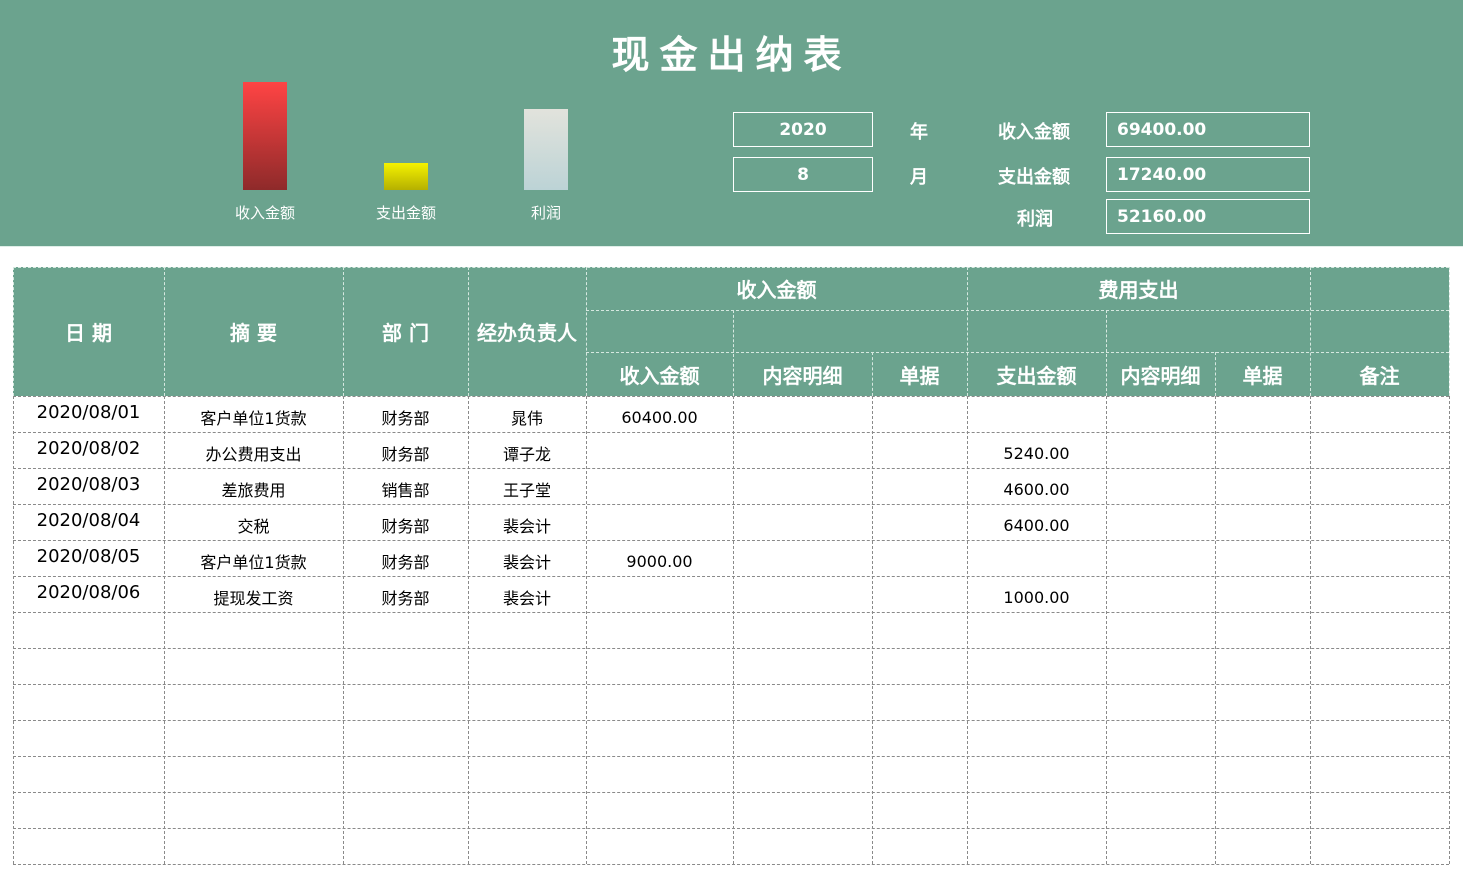 The height and width of the screenshot is (875, 1463). What do you see at coordinates (405, 331) in the screenshot?
I see `header-department: 部 门` at bounding box center [405, 331].